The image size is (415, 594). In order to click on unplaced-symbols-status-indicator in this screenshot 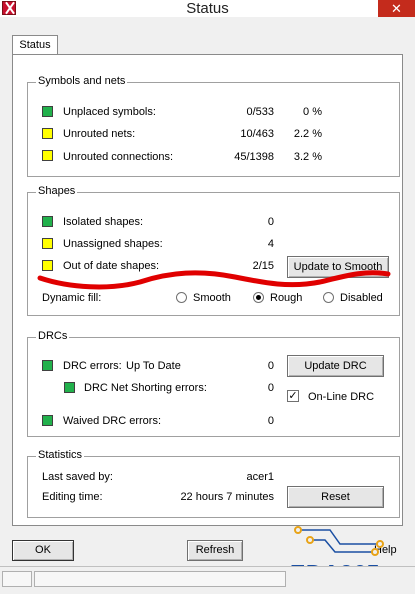, I will do `click(47, 111)`.